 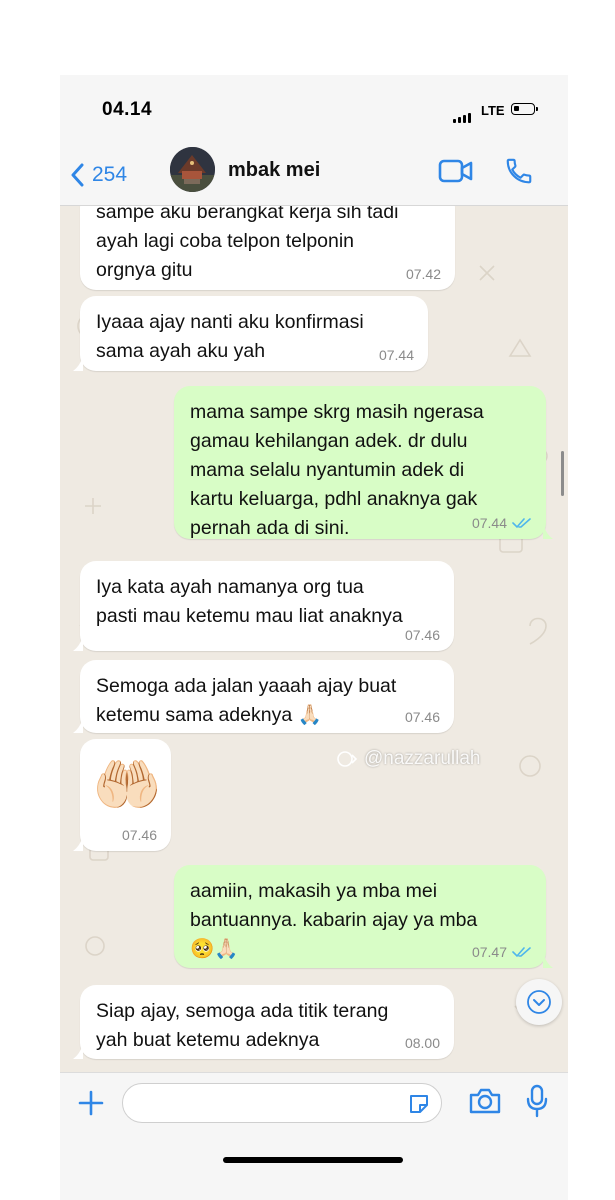 What do you see at coordinates (562, 473) in the screenshot?
I see `scrollbar` at bounding box center [562, 473].